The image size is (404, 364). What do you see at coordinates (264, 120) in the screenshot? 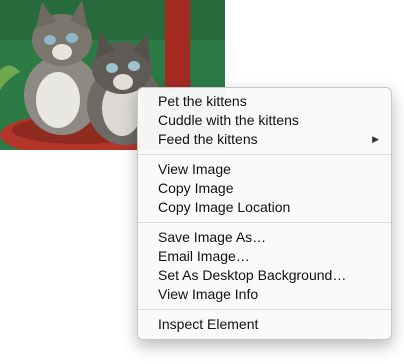
I see `menu-item-cuddle-with-the-kittens: Cuddle with the kittens` at bounding box center [264, 120].